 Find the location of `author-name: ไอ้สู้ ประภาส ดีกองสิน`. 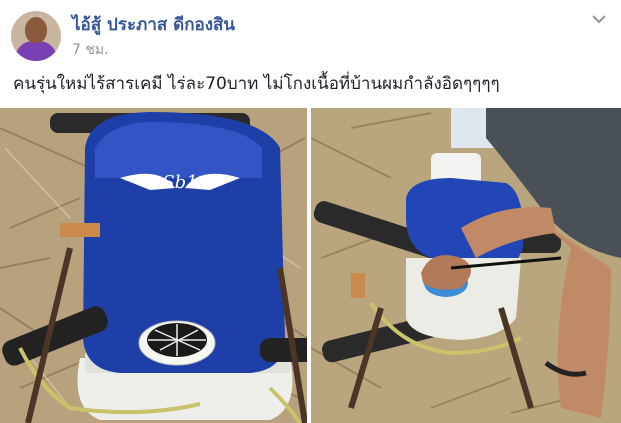

author-name: ไอ้สู้ ประภาส ดีกองสิน is located at coordinates (153, 24).